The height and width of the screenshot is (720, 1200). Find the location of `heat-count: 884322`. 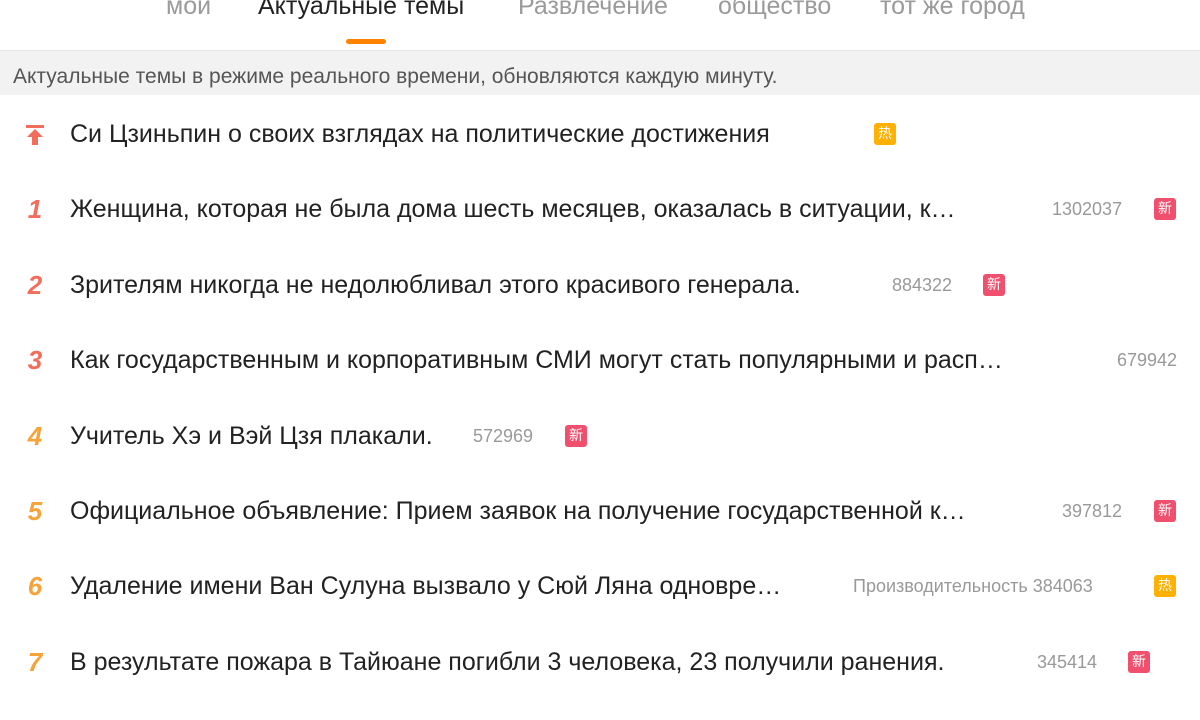

heat-count: 884322 is located at coordinates (922, 285).